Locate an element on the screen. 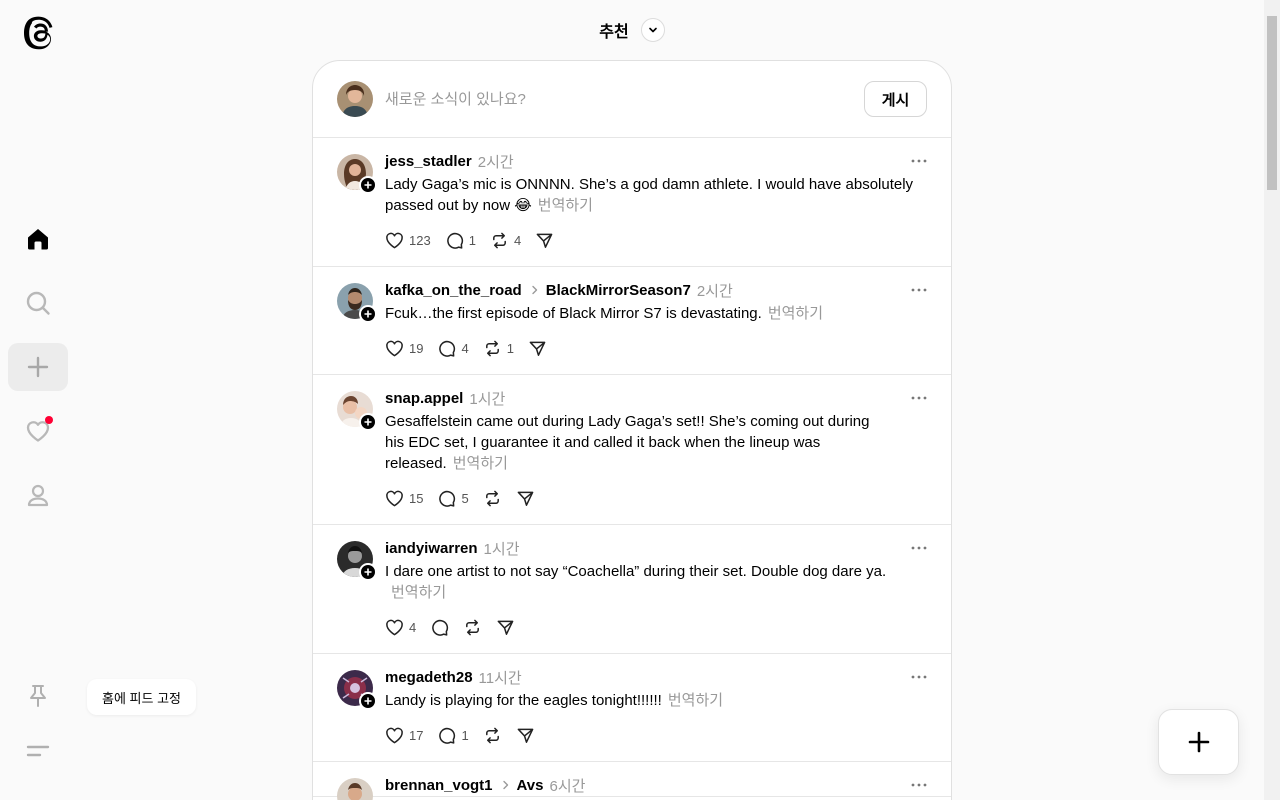  like-button: 17 is located at coordinates (404, 735).